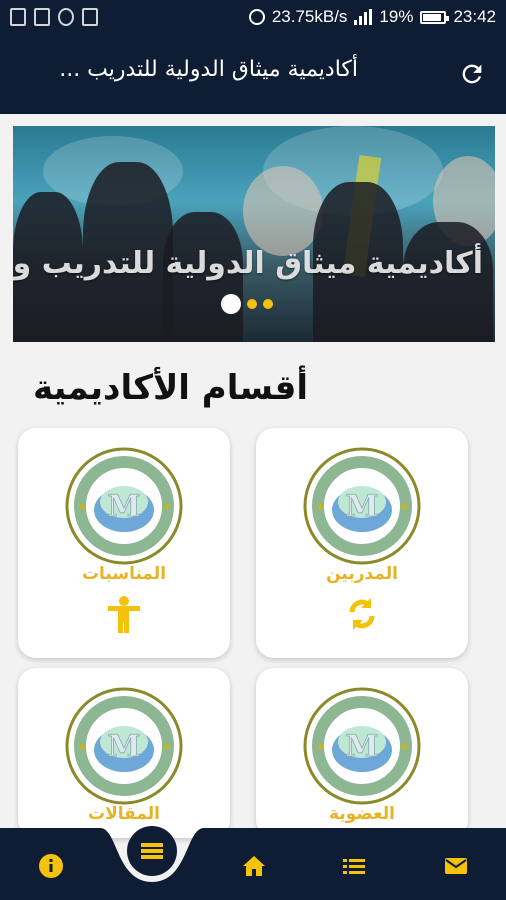  I want to click on card-label: المناسبات, so click(124, 574).